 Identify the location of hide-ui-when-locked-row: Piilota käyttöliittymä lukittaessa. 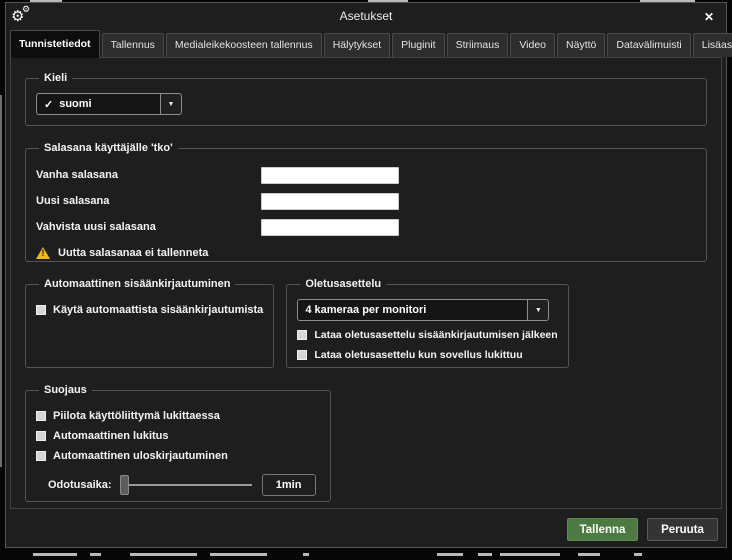
(178, 416).